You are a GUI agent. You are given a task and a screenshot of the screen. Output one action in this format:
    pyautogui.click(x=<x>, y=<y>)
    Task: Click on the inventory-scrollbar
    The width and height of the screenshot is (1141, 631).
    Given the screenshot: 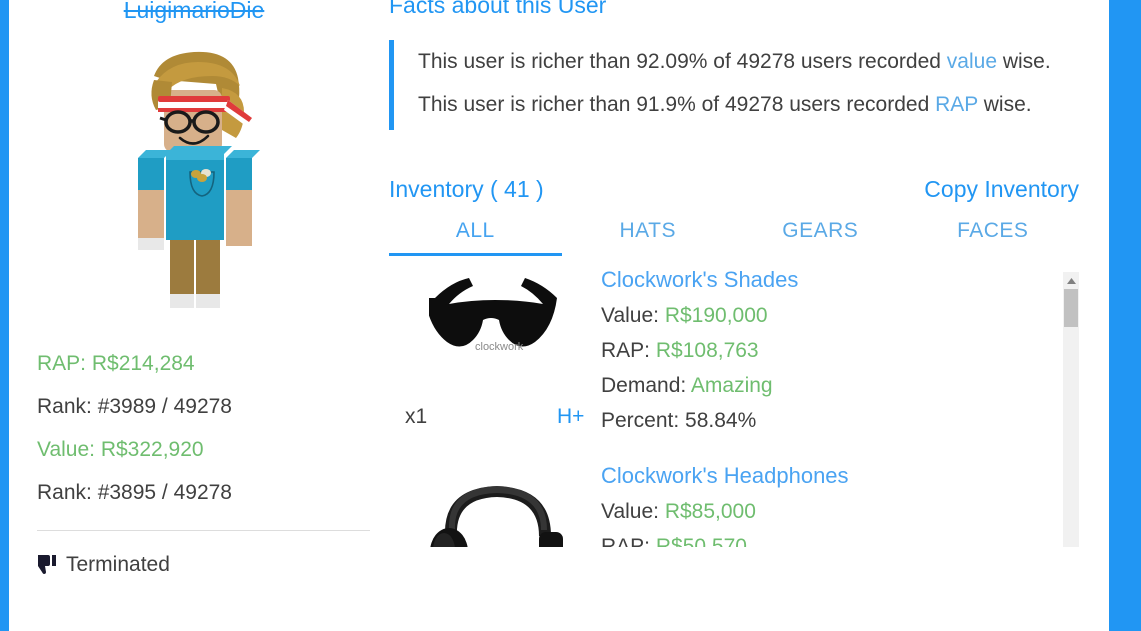 What is the action you would take?
    pyautogui.click(x=1071, y=409)
    